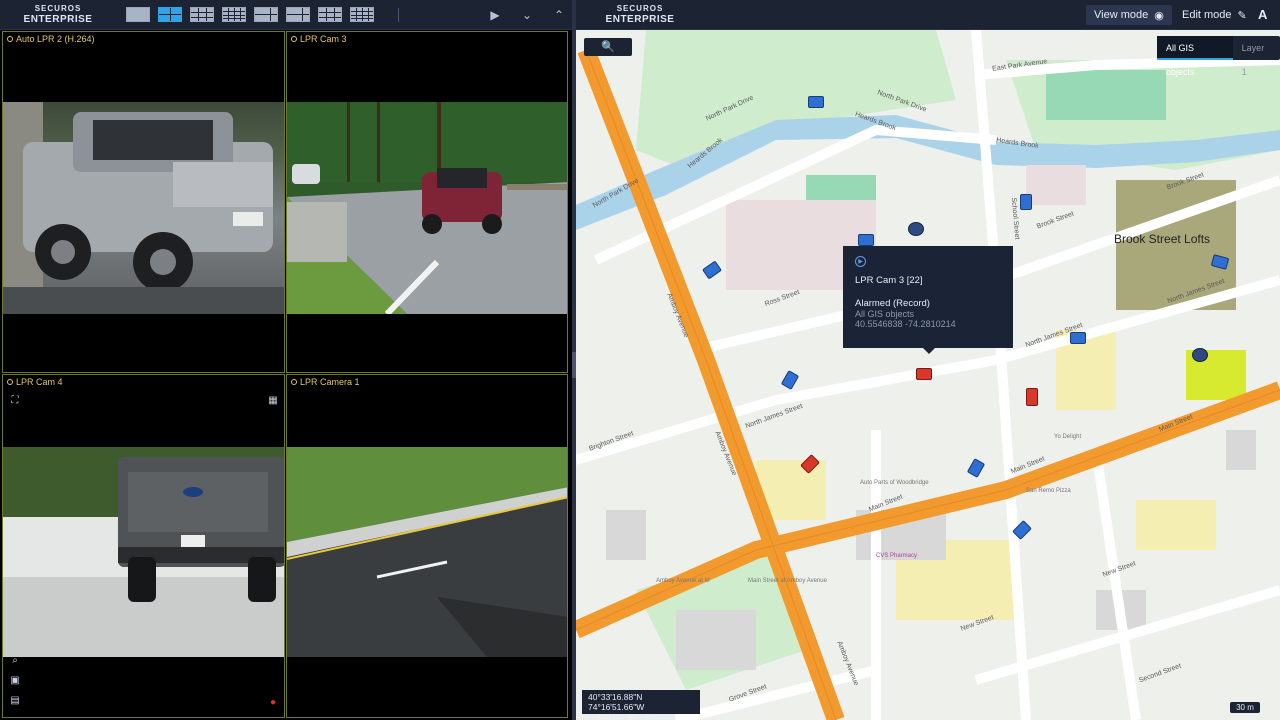  I want to click on wrench-icon: ✎, so click(1242, 15).